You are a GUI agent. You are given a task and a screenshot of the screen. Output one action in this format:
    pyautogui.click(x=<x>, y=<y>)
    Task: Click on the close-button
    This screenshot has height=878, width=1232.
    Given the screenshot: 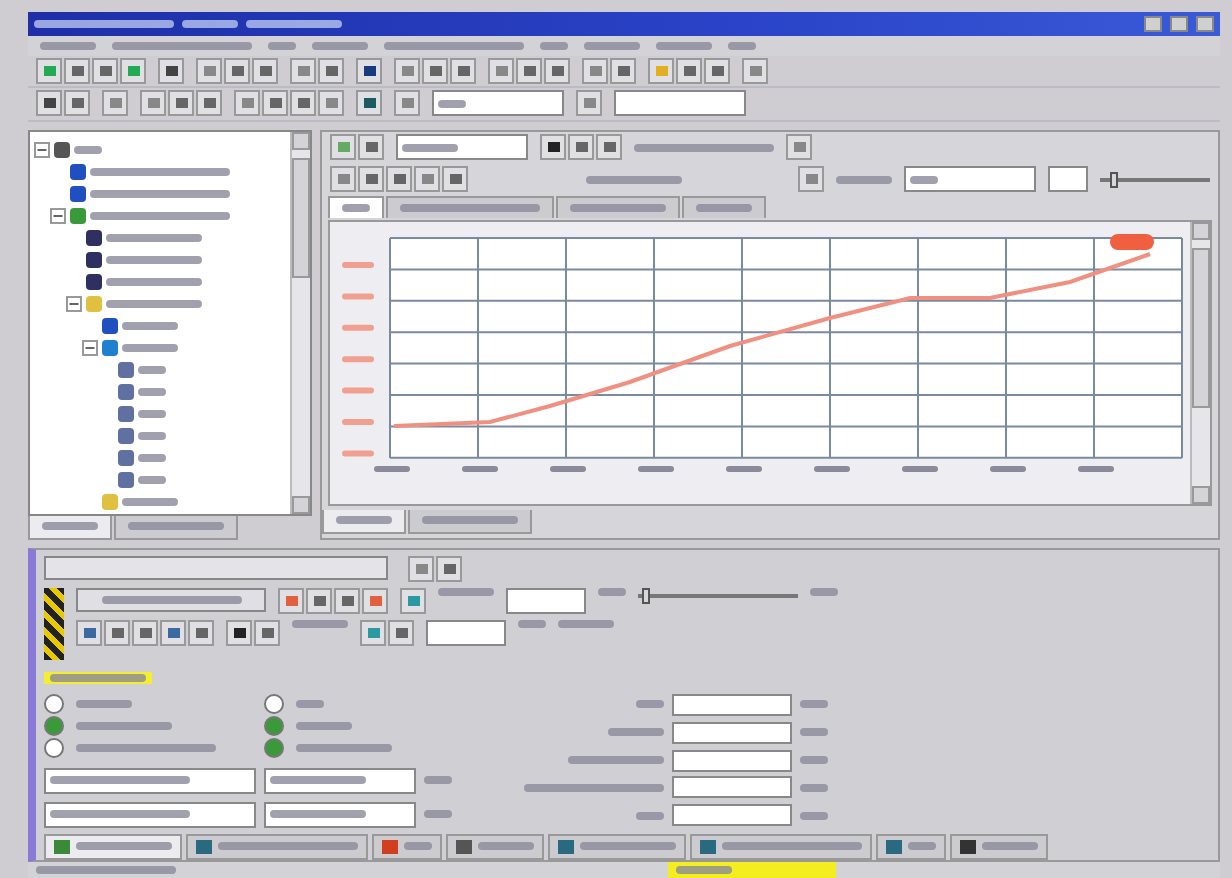 What is the action you would take?
    pyautogui.click(x=1205, y=23)
    